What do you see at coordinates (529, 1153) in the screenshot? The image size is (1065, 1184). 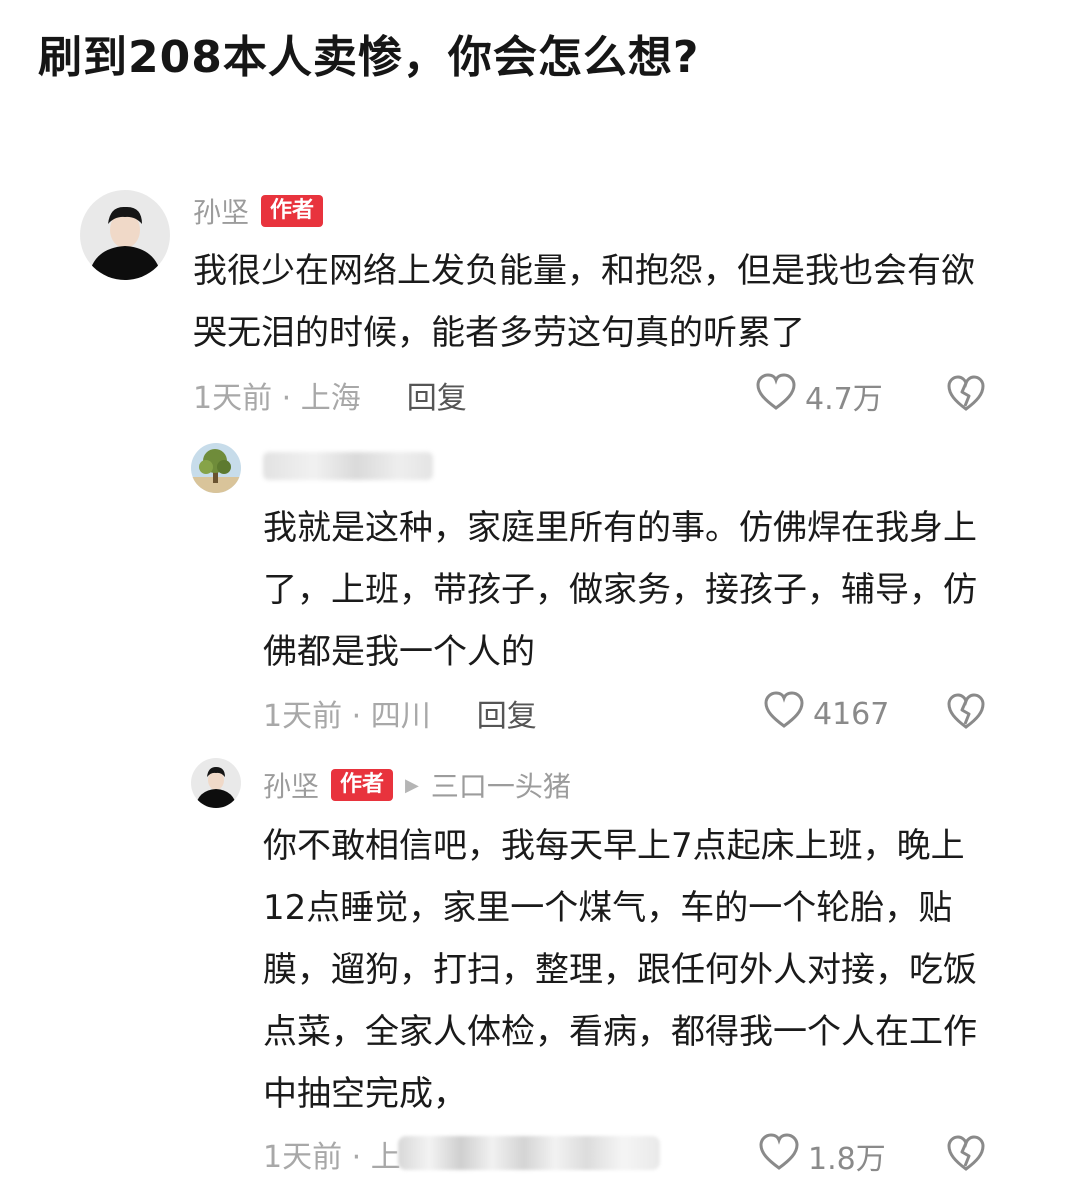 I see `blurred-overlay` at bounding box center [529, 1153].